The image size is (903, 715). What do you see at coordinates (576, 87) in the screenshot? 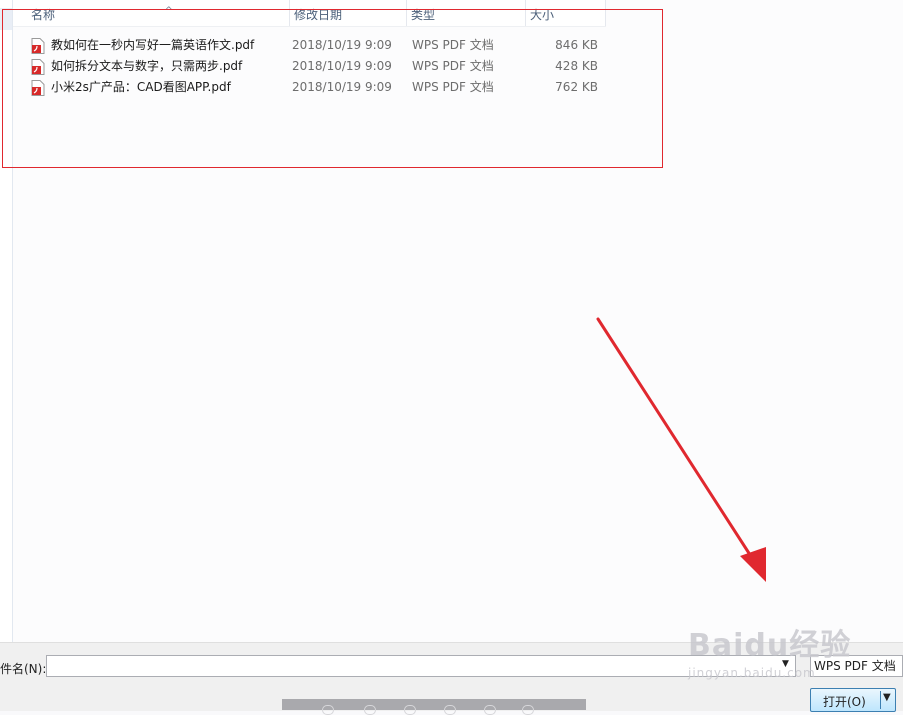
I see `file-size: 762 KB` at bounding box center [576, 87].